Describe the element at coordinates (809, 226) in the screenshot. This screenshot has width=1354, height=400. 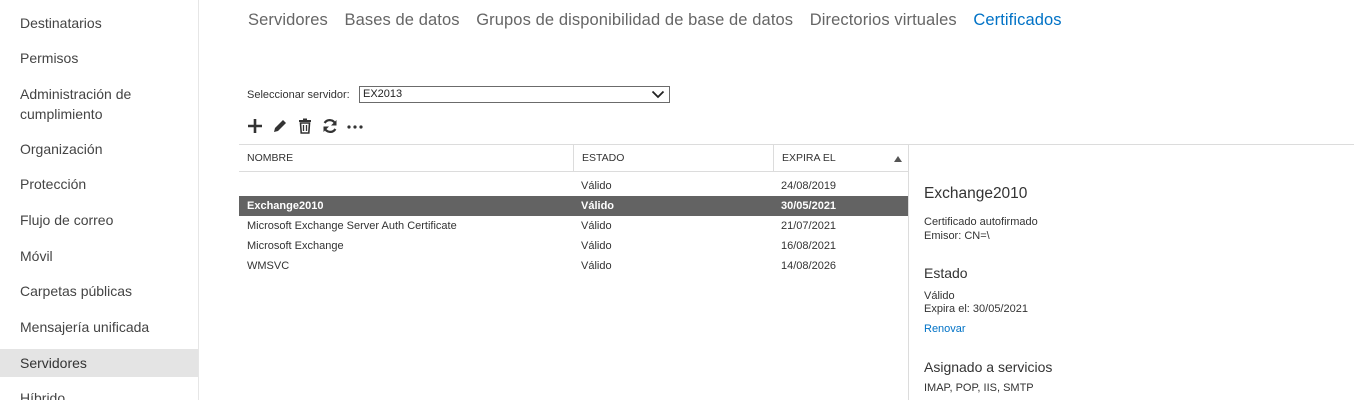
I see `cell-expires: 21/07/2021` at that location.